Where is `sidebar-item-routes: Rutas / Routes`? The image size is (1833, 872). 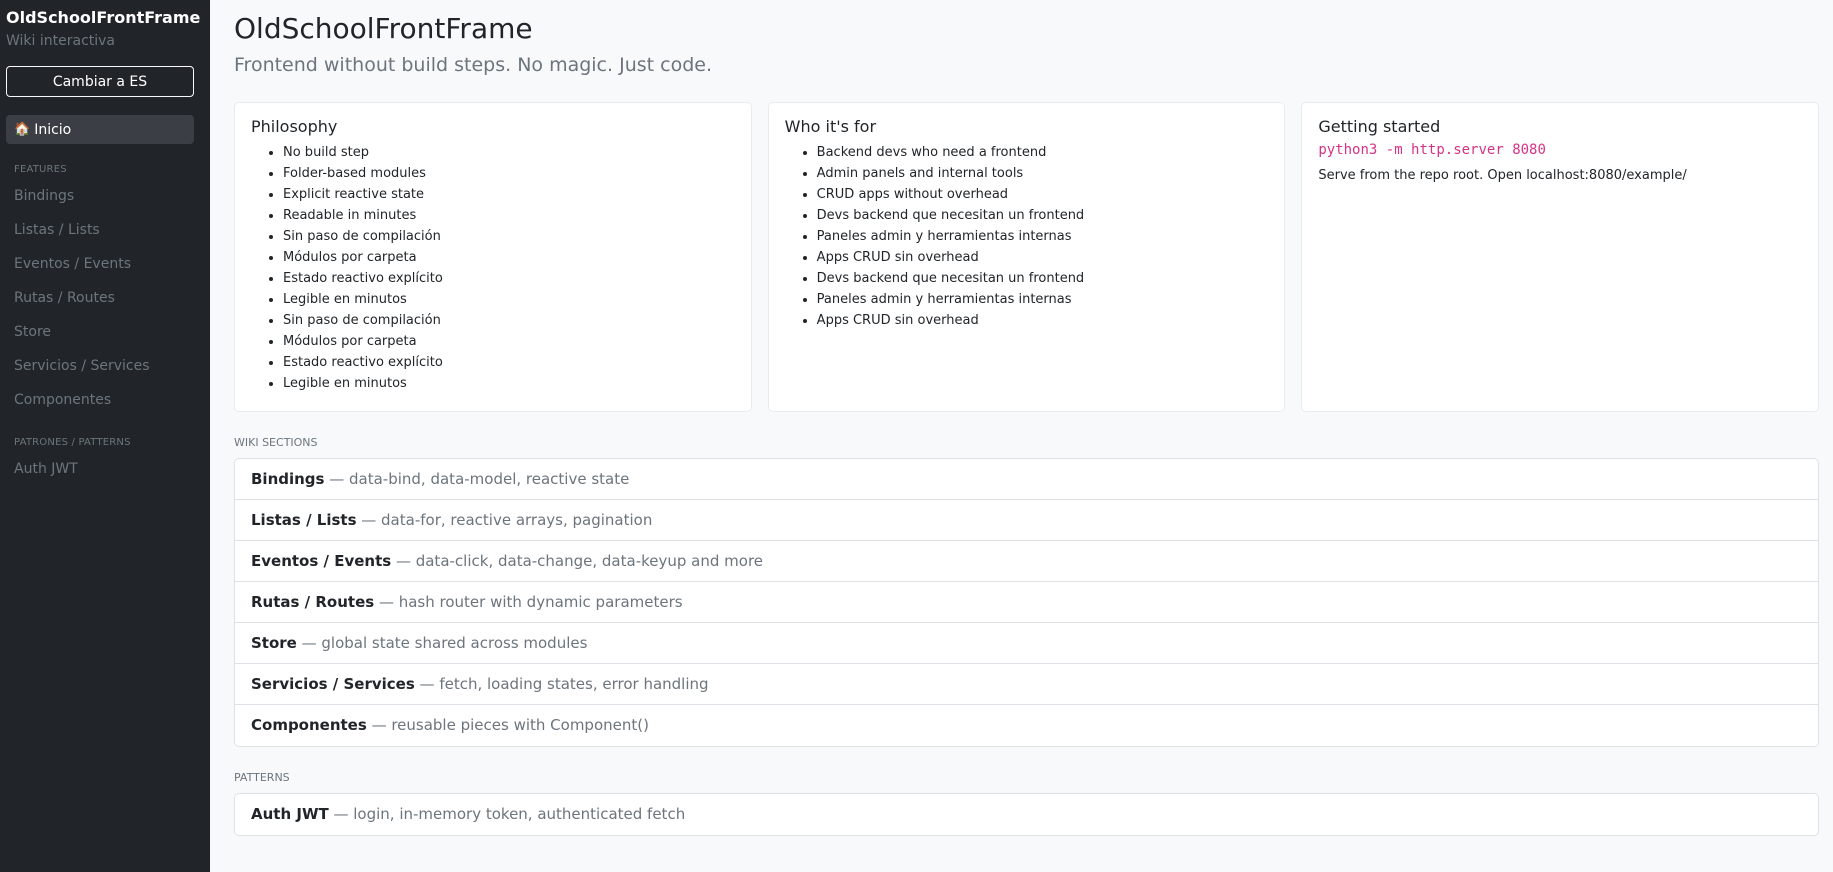
sidebar-item-routes: Rutas / Routes is located at coordinates (105, 298).